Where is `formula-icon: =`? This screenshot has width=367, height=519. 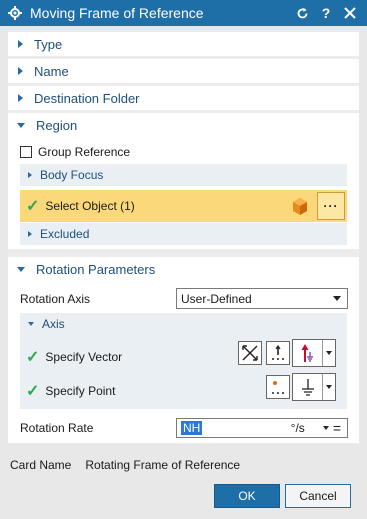 formula-icon: = is located at coordinates (337, 428).